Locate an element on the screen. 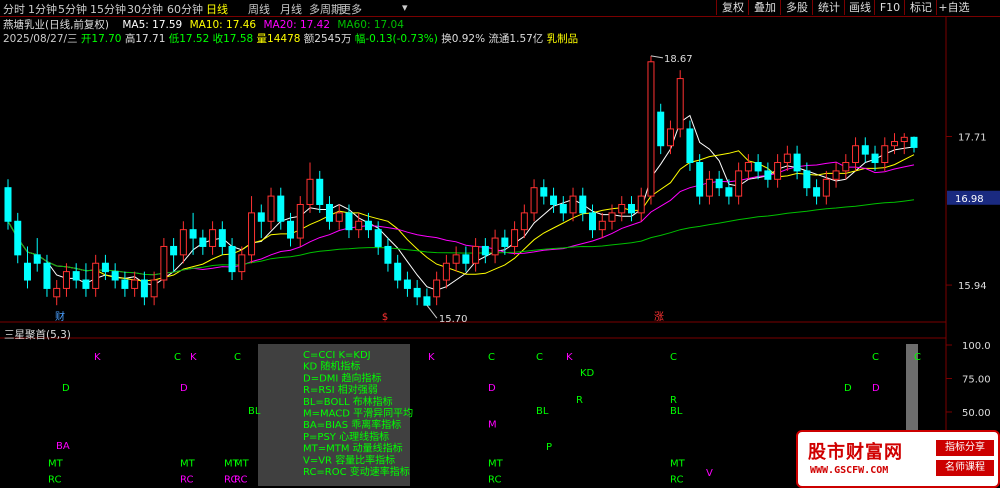 This screenshot has height=488, width=1000. event-mark: $ is located at coordinates (385, 317).